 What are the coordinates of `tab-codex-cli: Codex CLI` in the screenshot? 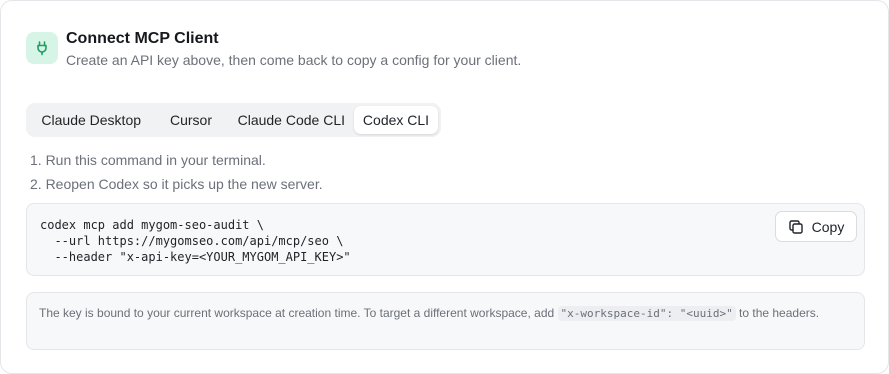 It's located at (396, 120).